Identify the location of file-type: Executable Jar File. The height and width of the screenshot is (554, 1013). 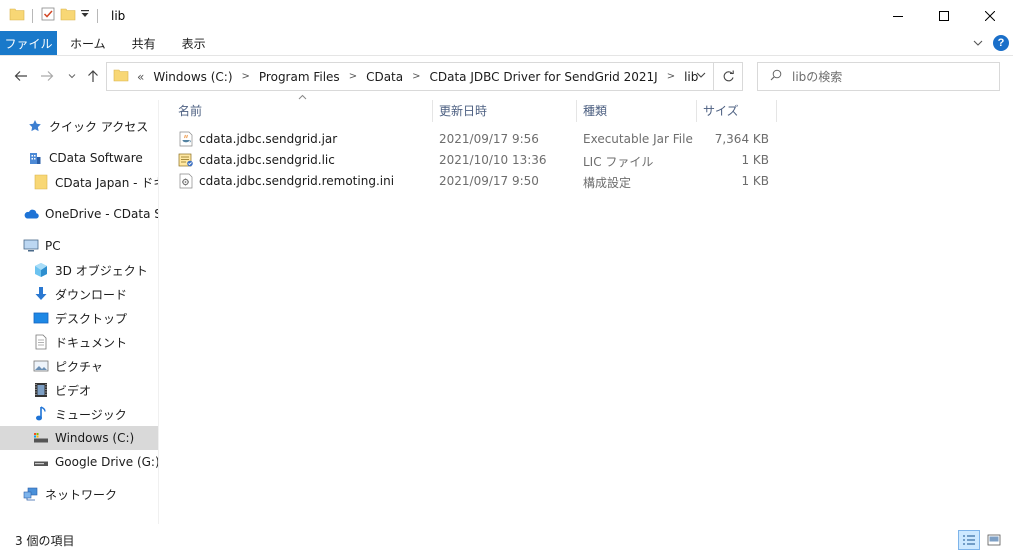
(638, 139).